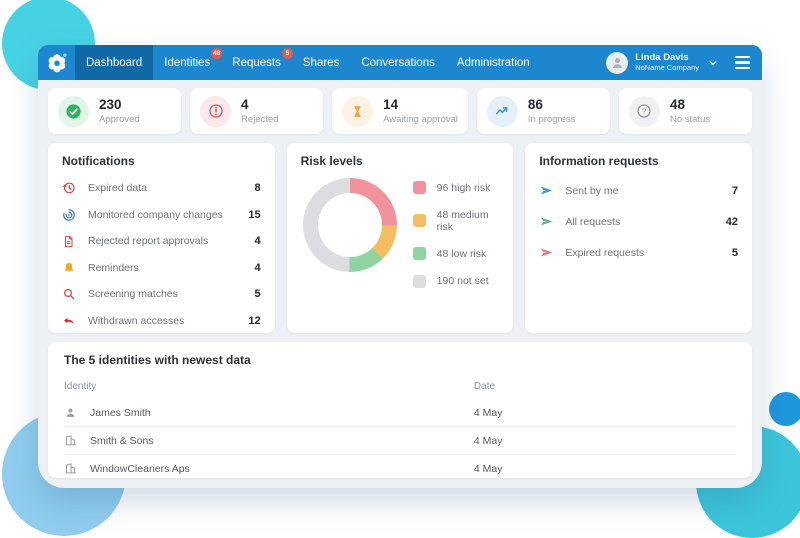  I want to click on notification-label: Screening matches, so click(133, 294).